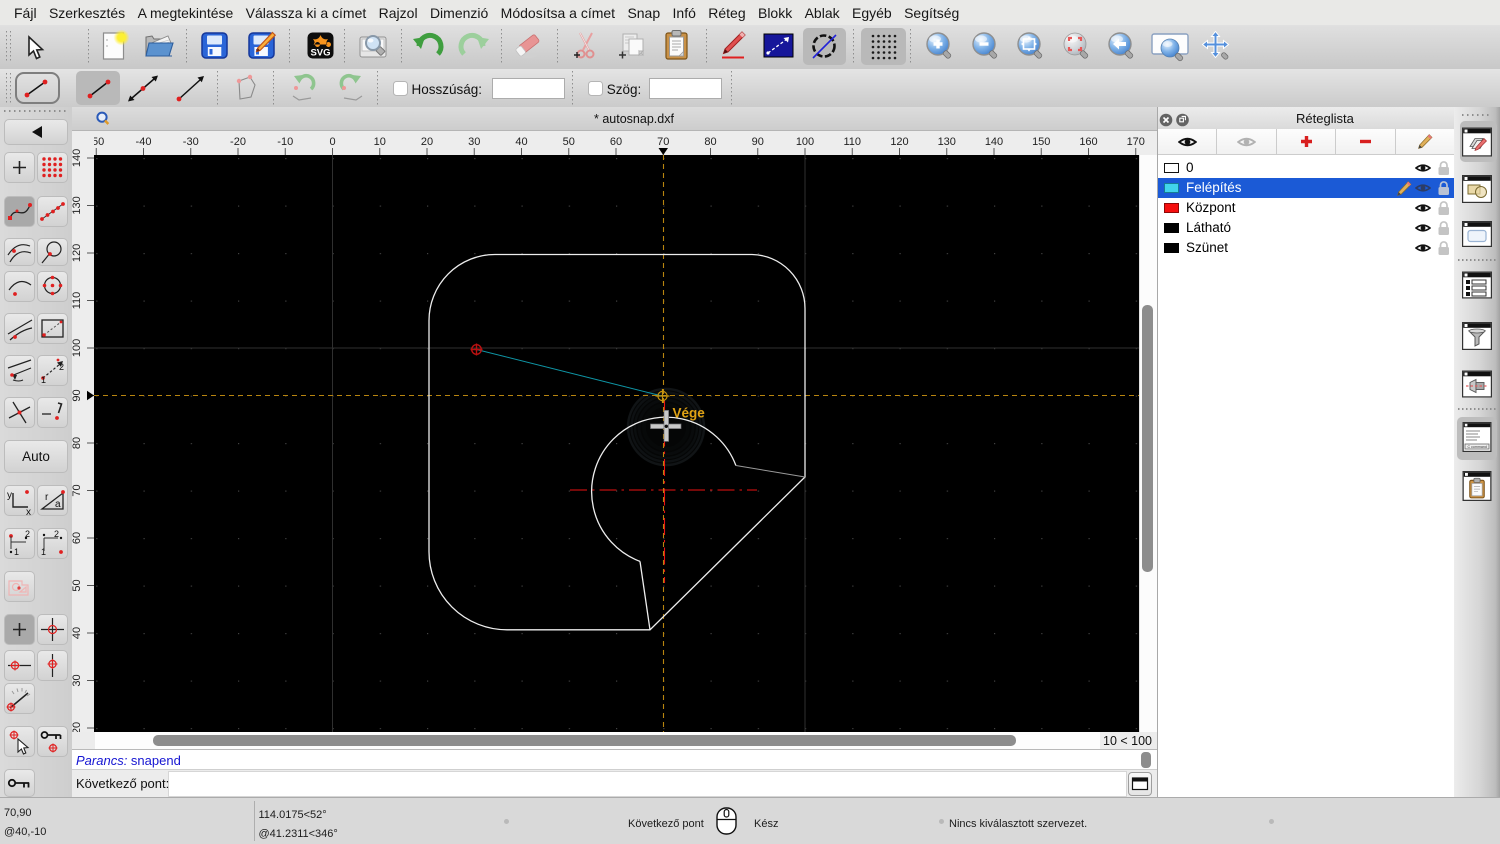  Describe the element at coordinates (58, 504) in the screenshot. I see `svg-text: a` at that location.